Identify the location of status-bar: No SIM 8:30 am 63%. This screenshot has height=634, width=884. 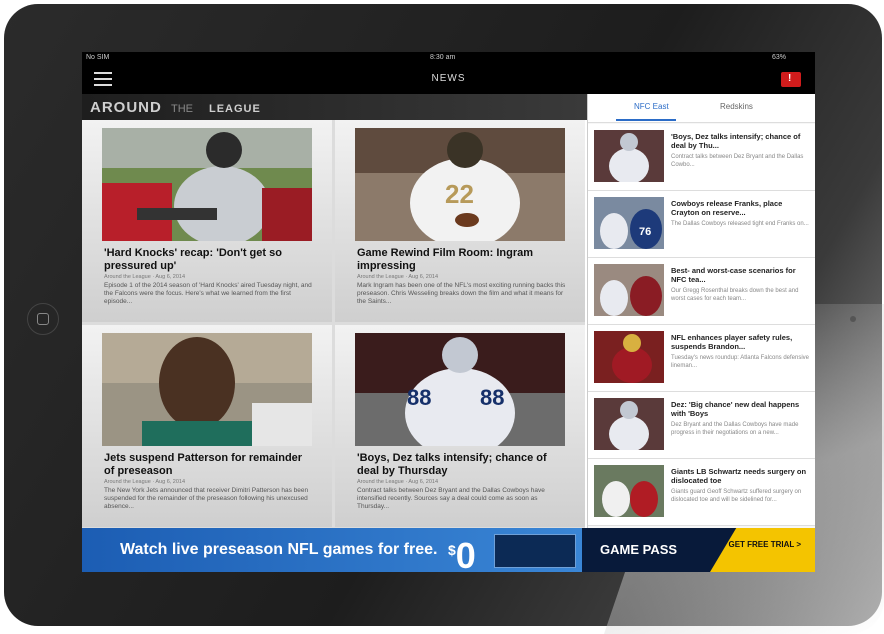
(448, 58).